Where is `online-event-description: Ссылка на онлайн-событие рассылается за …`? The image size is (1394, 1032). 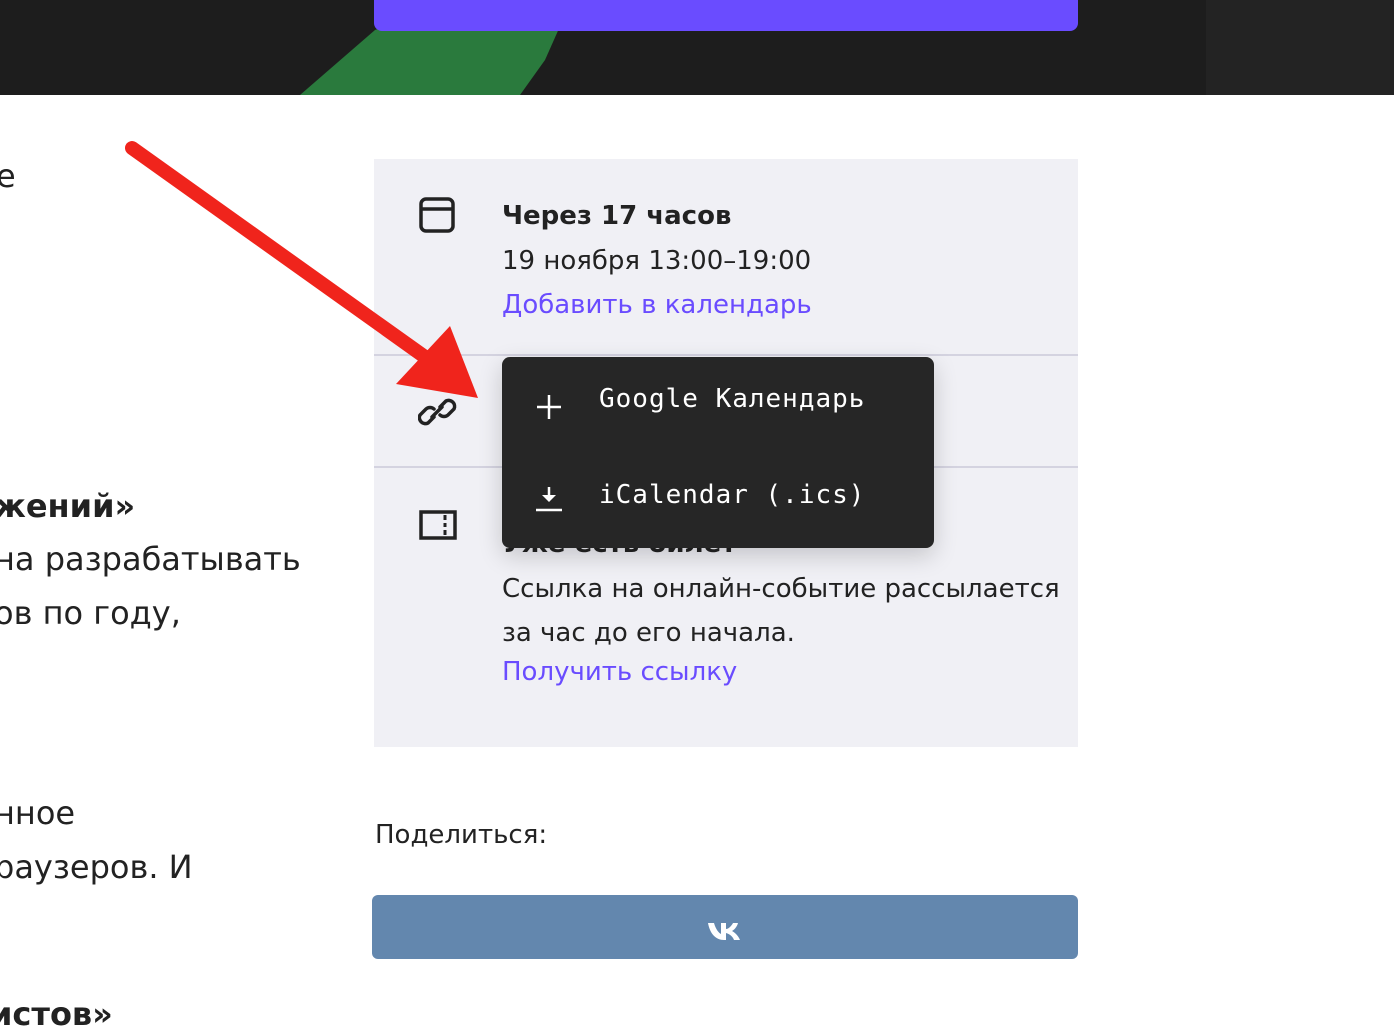 online-event-description: Ссылка на онлайн-событие рассылается за … is located at coordinates (781, 611).